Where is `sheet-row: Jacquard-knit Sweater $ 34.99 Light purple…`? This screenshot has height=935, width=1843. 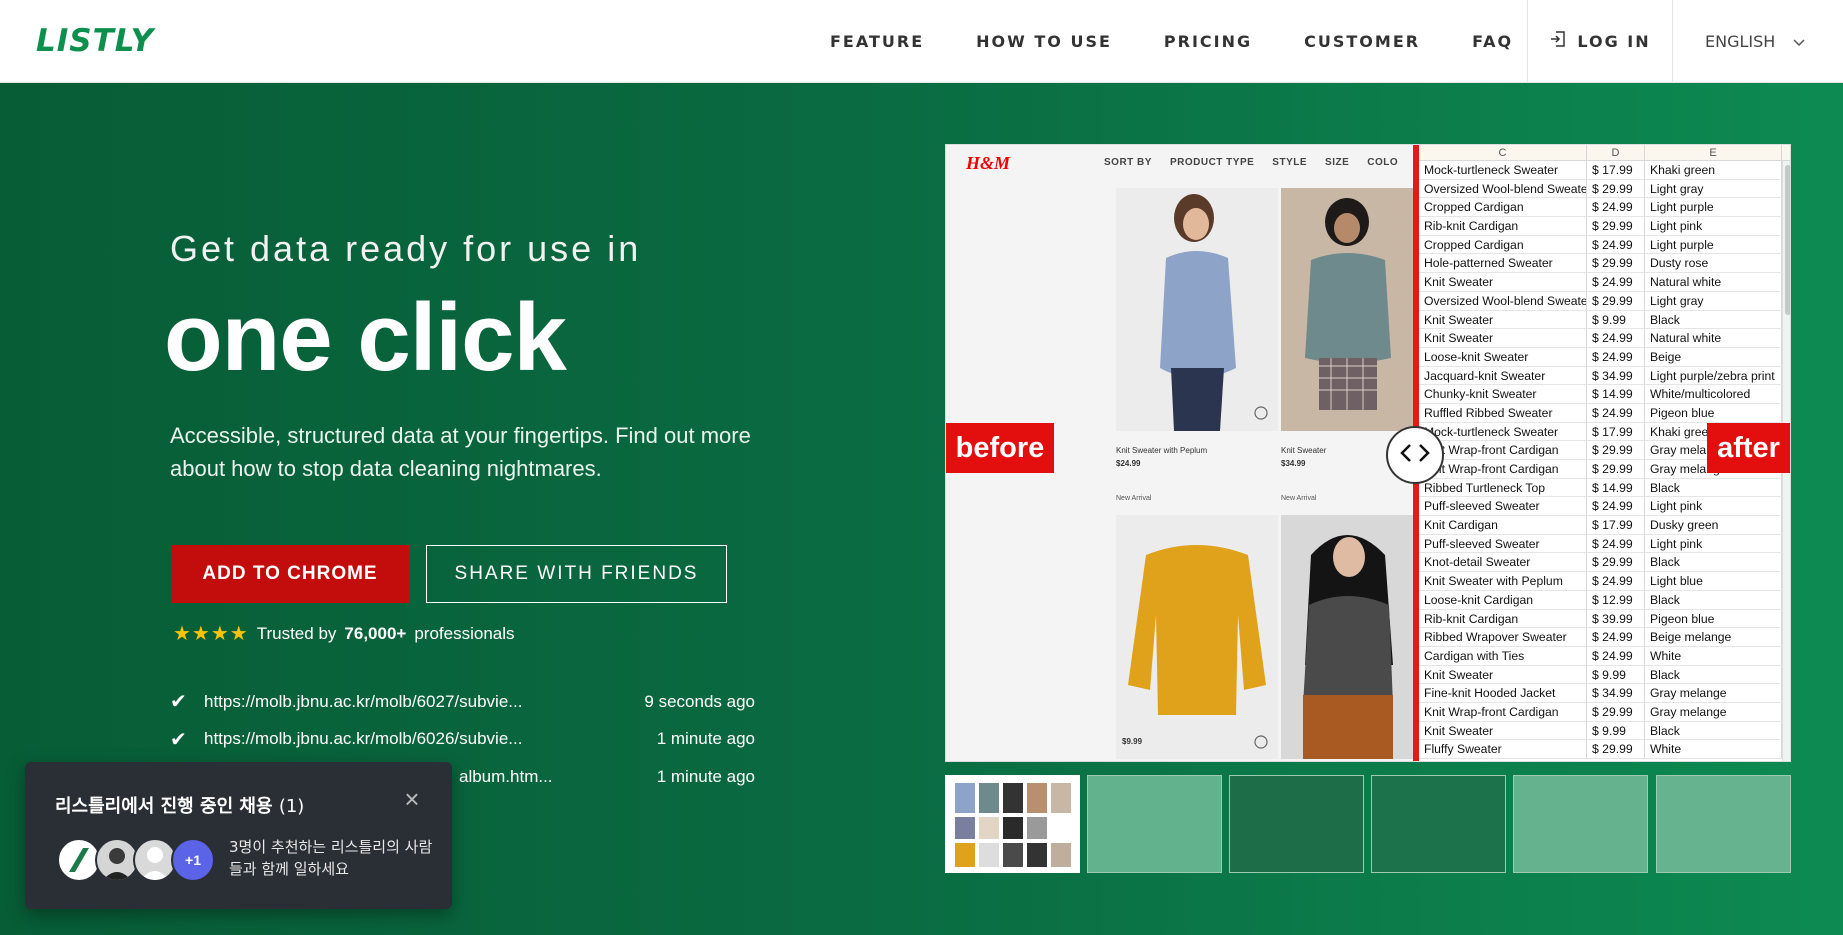
sheet-row: Jacquard-knit Sweater $ 34.99 Light purple… is located at coordinates (1604, 376).